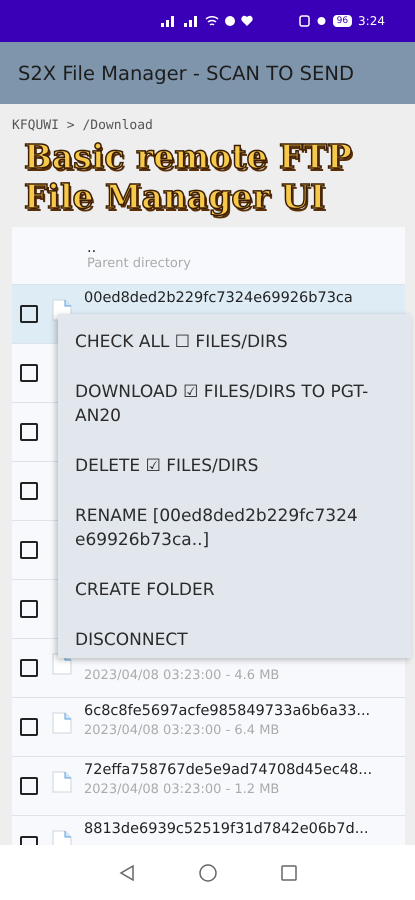 This screenshot has width=415, height=900. I want to click on clock: 3:24, so click(371, 21).